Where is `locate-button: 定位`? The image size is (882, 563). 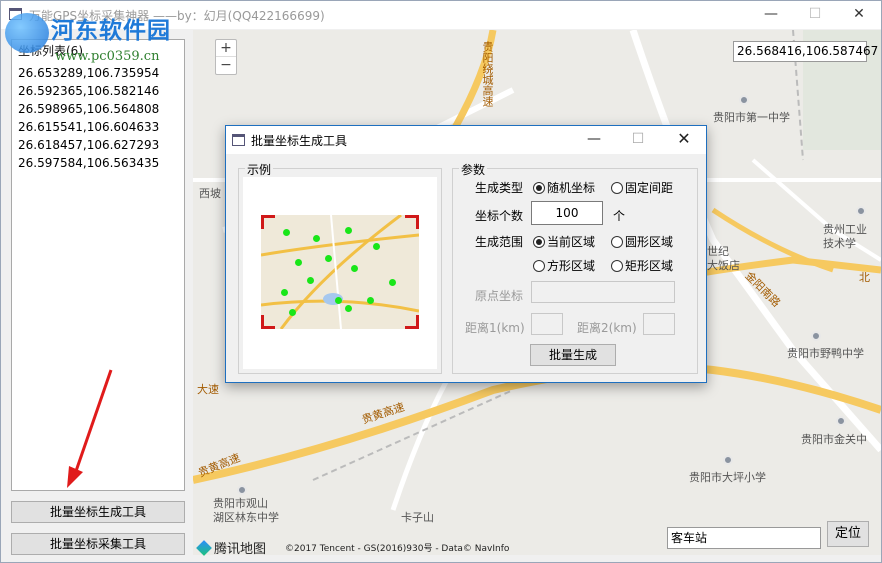
locate-button: 定位 is located at coordinates (848, 534).